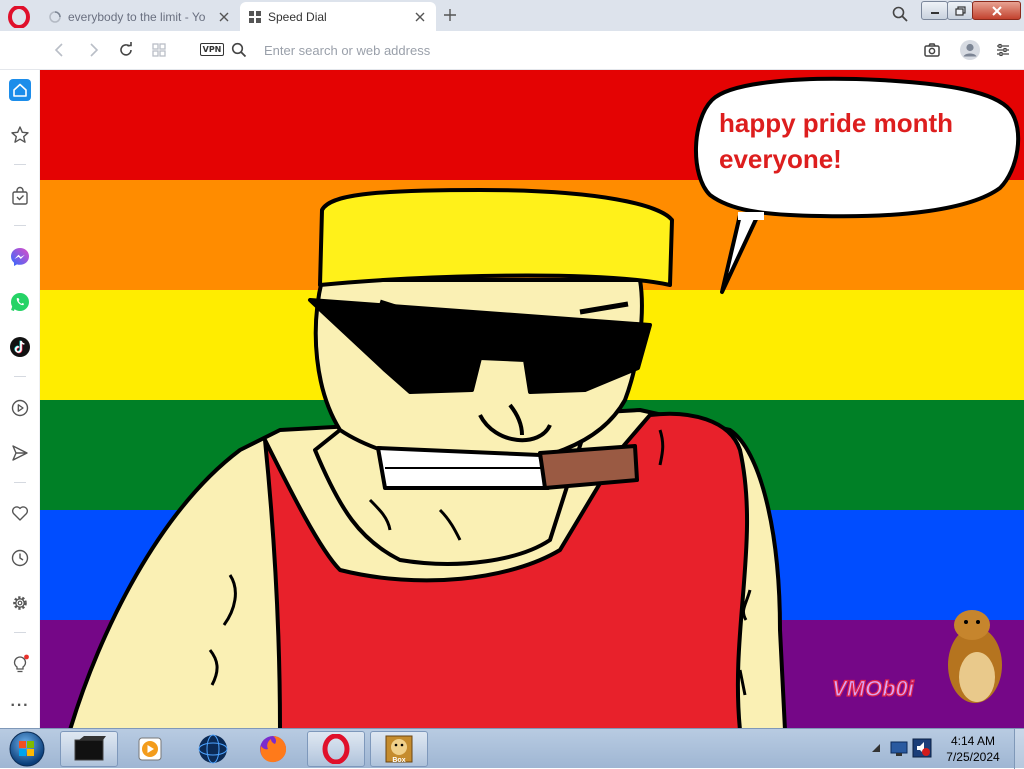 Image resolution: width=1024 pixels, height=769 pixels. I want to click on system-clock: 4:14 AM 7/25/2024, so click(973, 749).